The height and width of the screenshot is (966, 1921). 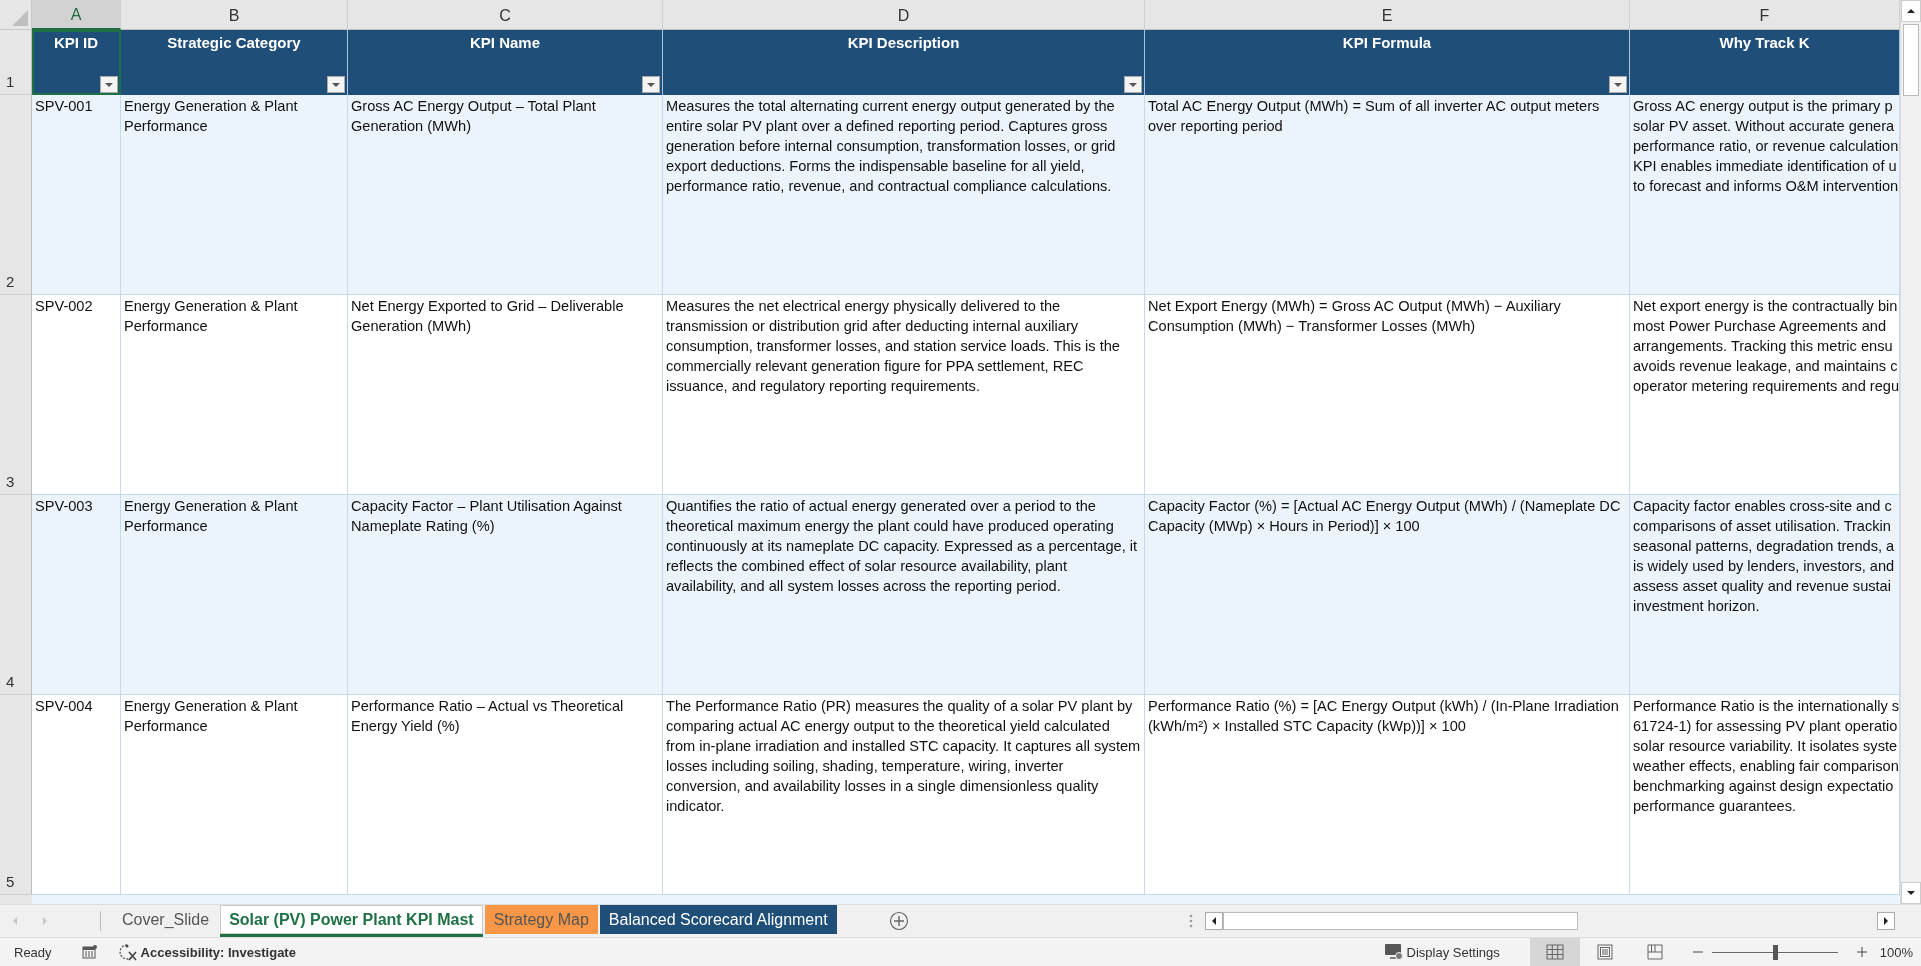 I want to click on table-cell: Net Export Energy (MWh) = Gross AC Output (MWh) − Auxiliary Consumption (MWh) − Transformer Losses (MWh), so click(x=1387, y=395).